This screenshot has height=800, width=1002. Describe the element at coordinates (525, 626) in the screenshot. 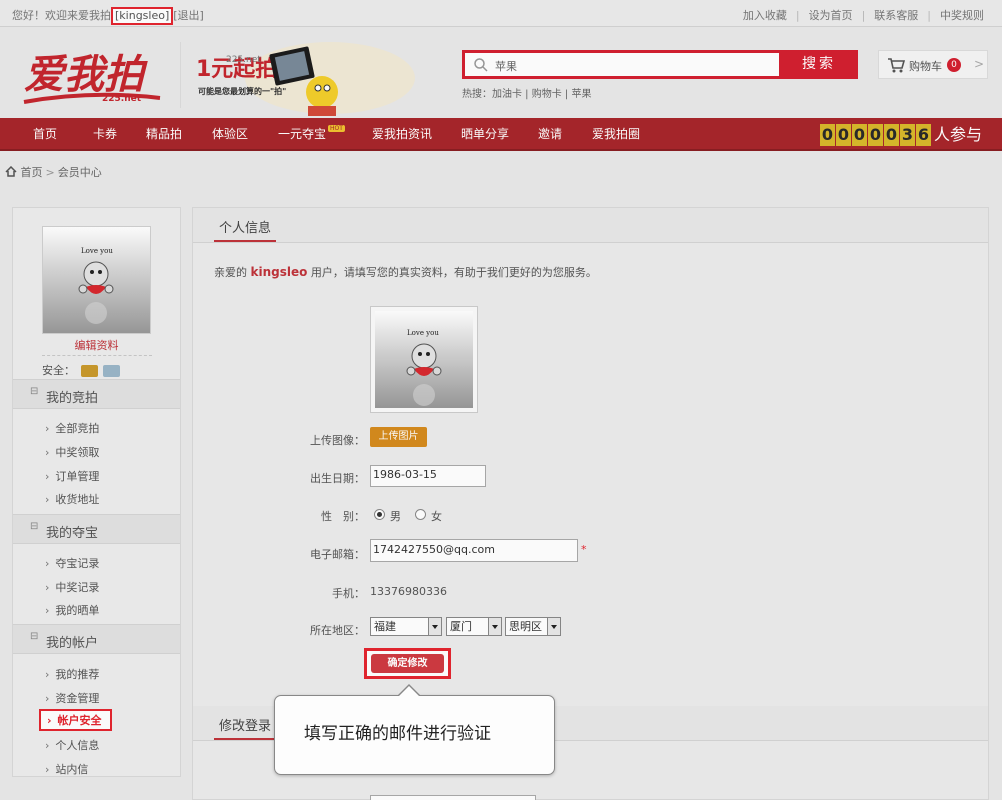

I see `district-value: 思明区` at that location.